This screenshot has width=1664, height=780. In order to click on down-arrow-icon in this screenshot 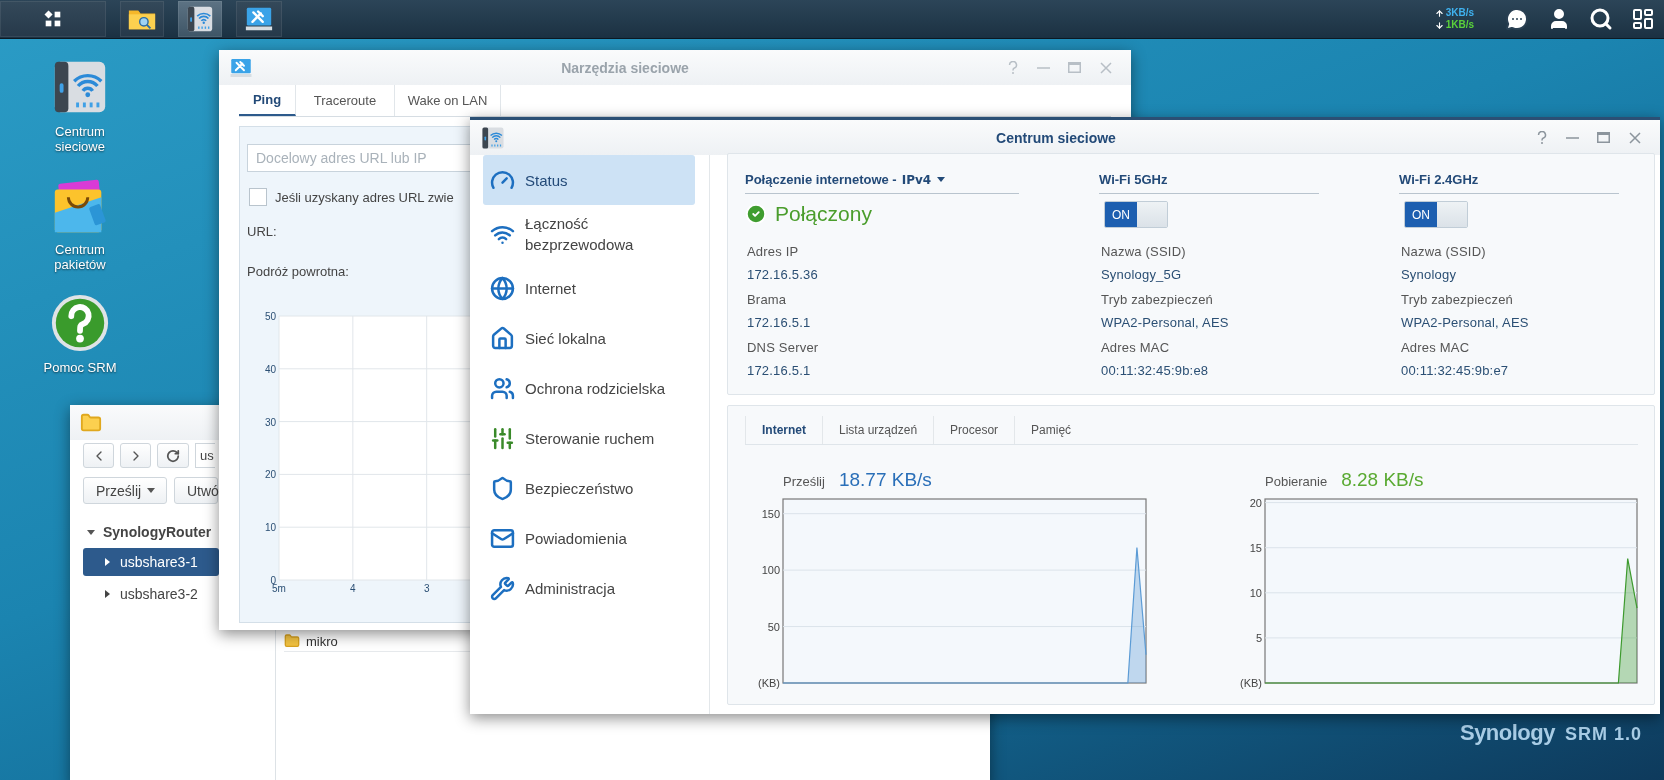, I will do `click(1439, 25)`.